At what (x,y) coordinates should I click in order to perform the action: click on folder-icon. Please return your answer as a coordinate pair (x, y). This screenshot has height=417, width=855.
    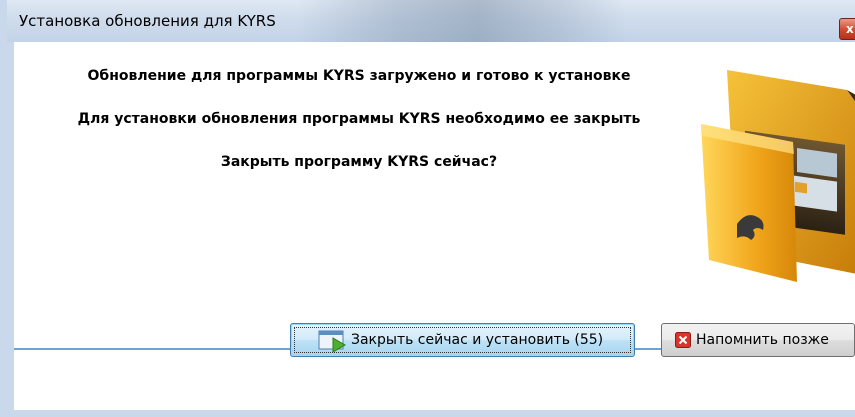
    Looking at the image, I should click on (778, 176).